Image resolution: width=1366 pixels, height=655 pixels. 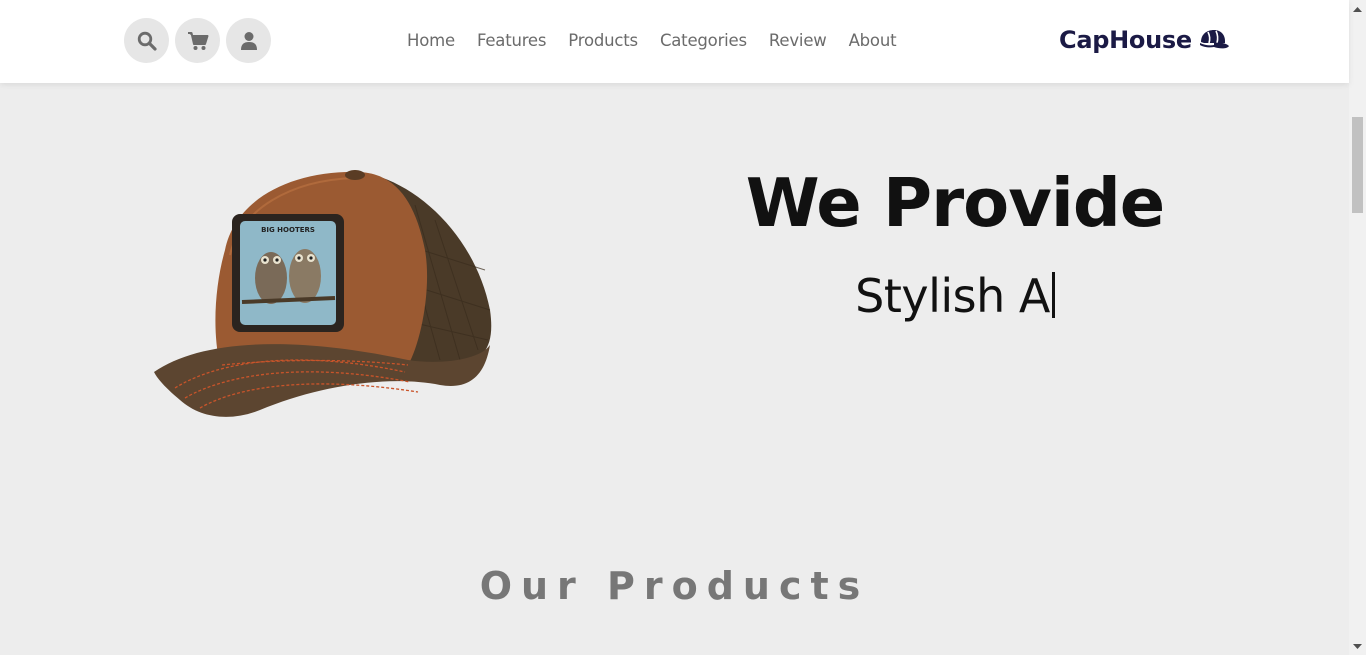 I want to click on nav-home: Home, so click(x=431, y=42).